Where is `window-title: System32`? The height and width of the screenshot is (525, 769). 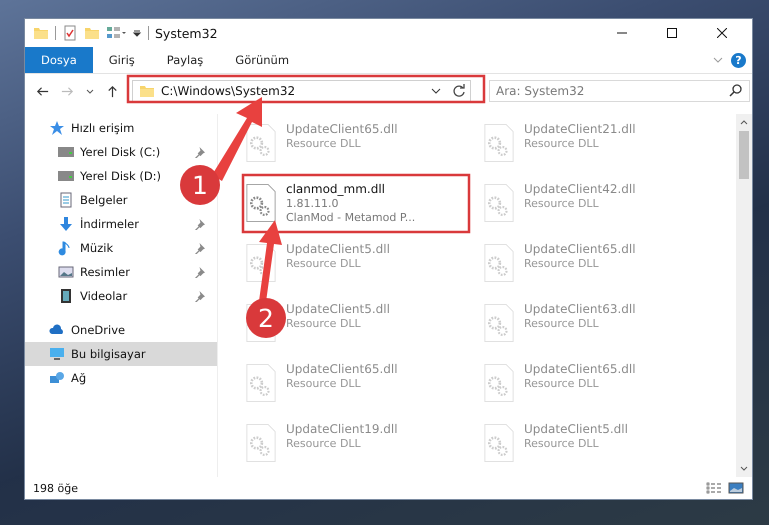
window-title: System32 is located at coordinates (186, 33).